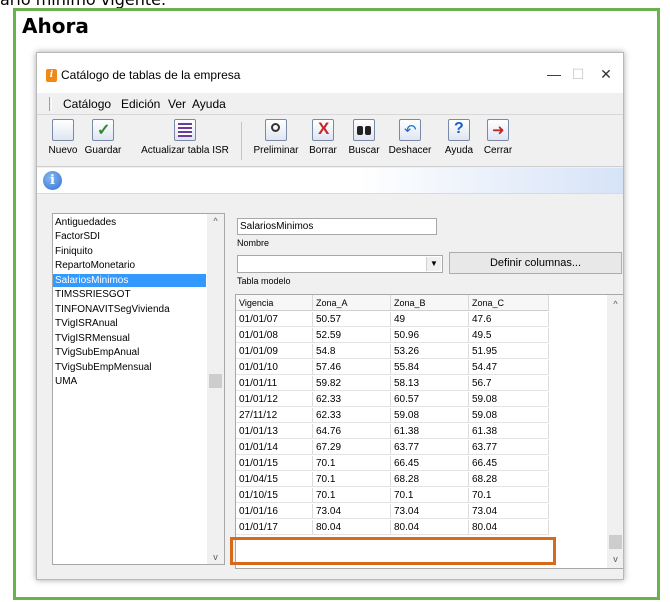 This screenshot has width=670, height=602. What do you see at coordinates (129, 309) in the screenshot?
I see `list-item: TINFONAVITSegVivienda` at bounding box center [129, 309].